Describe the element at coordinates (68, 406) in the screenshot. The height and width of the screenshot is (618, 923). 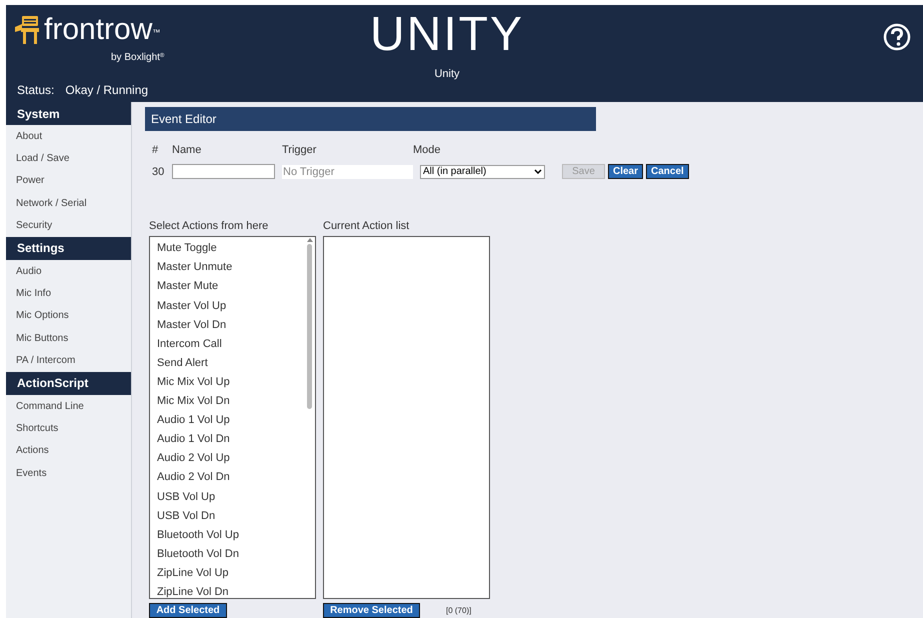
I see `sidebar-item: Command Line` at that location.